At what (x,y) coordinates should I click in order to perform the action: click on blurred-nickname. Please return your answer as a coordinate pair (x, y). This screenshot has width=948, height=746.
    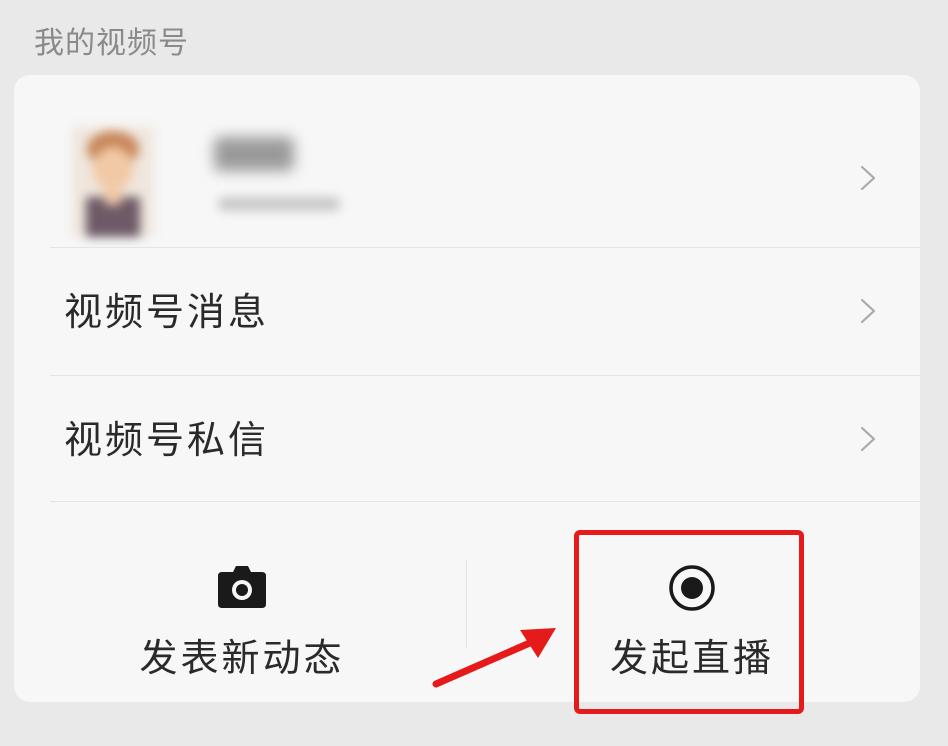
    Looking at the image, I should click on (254, 154).